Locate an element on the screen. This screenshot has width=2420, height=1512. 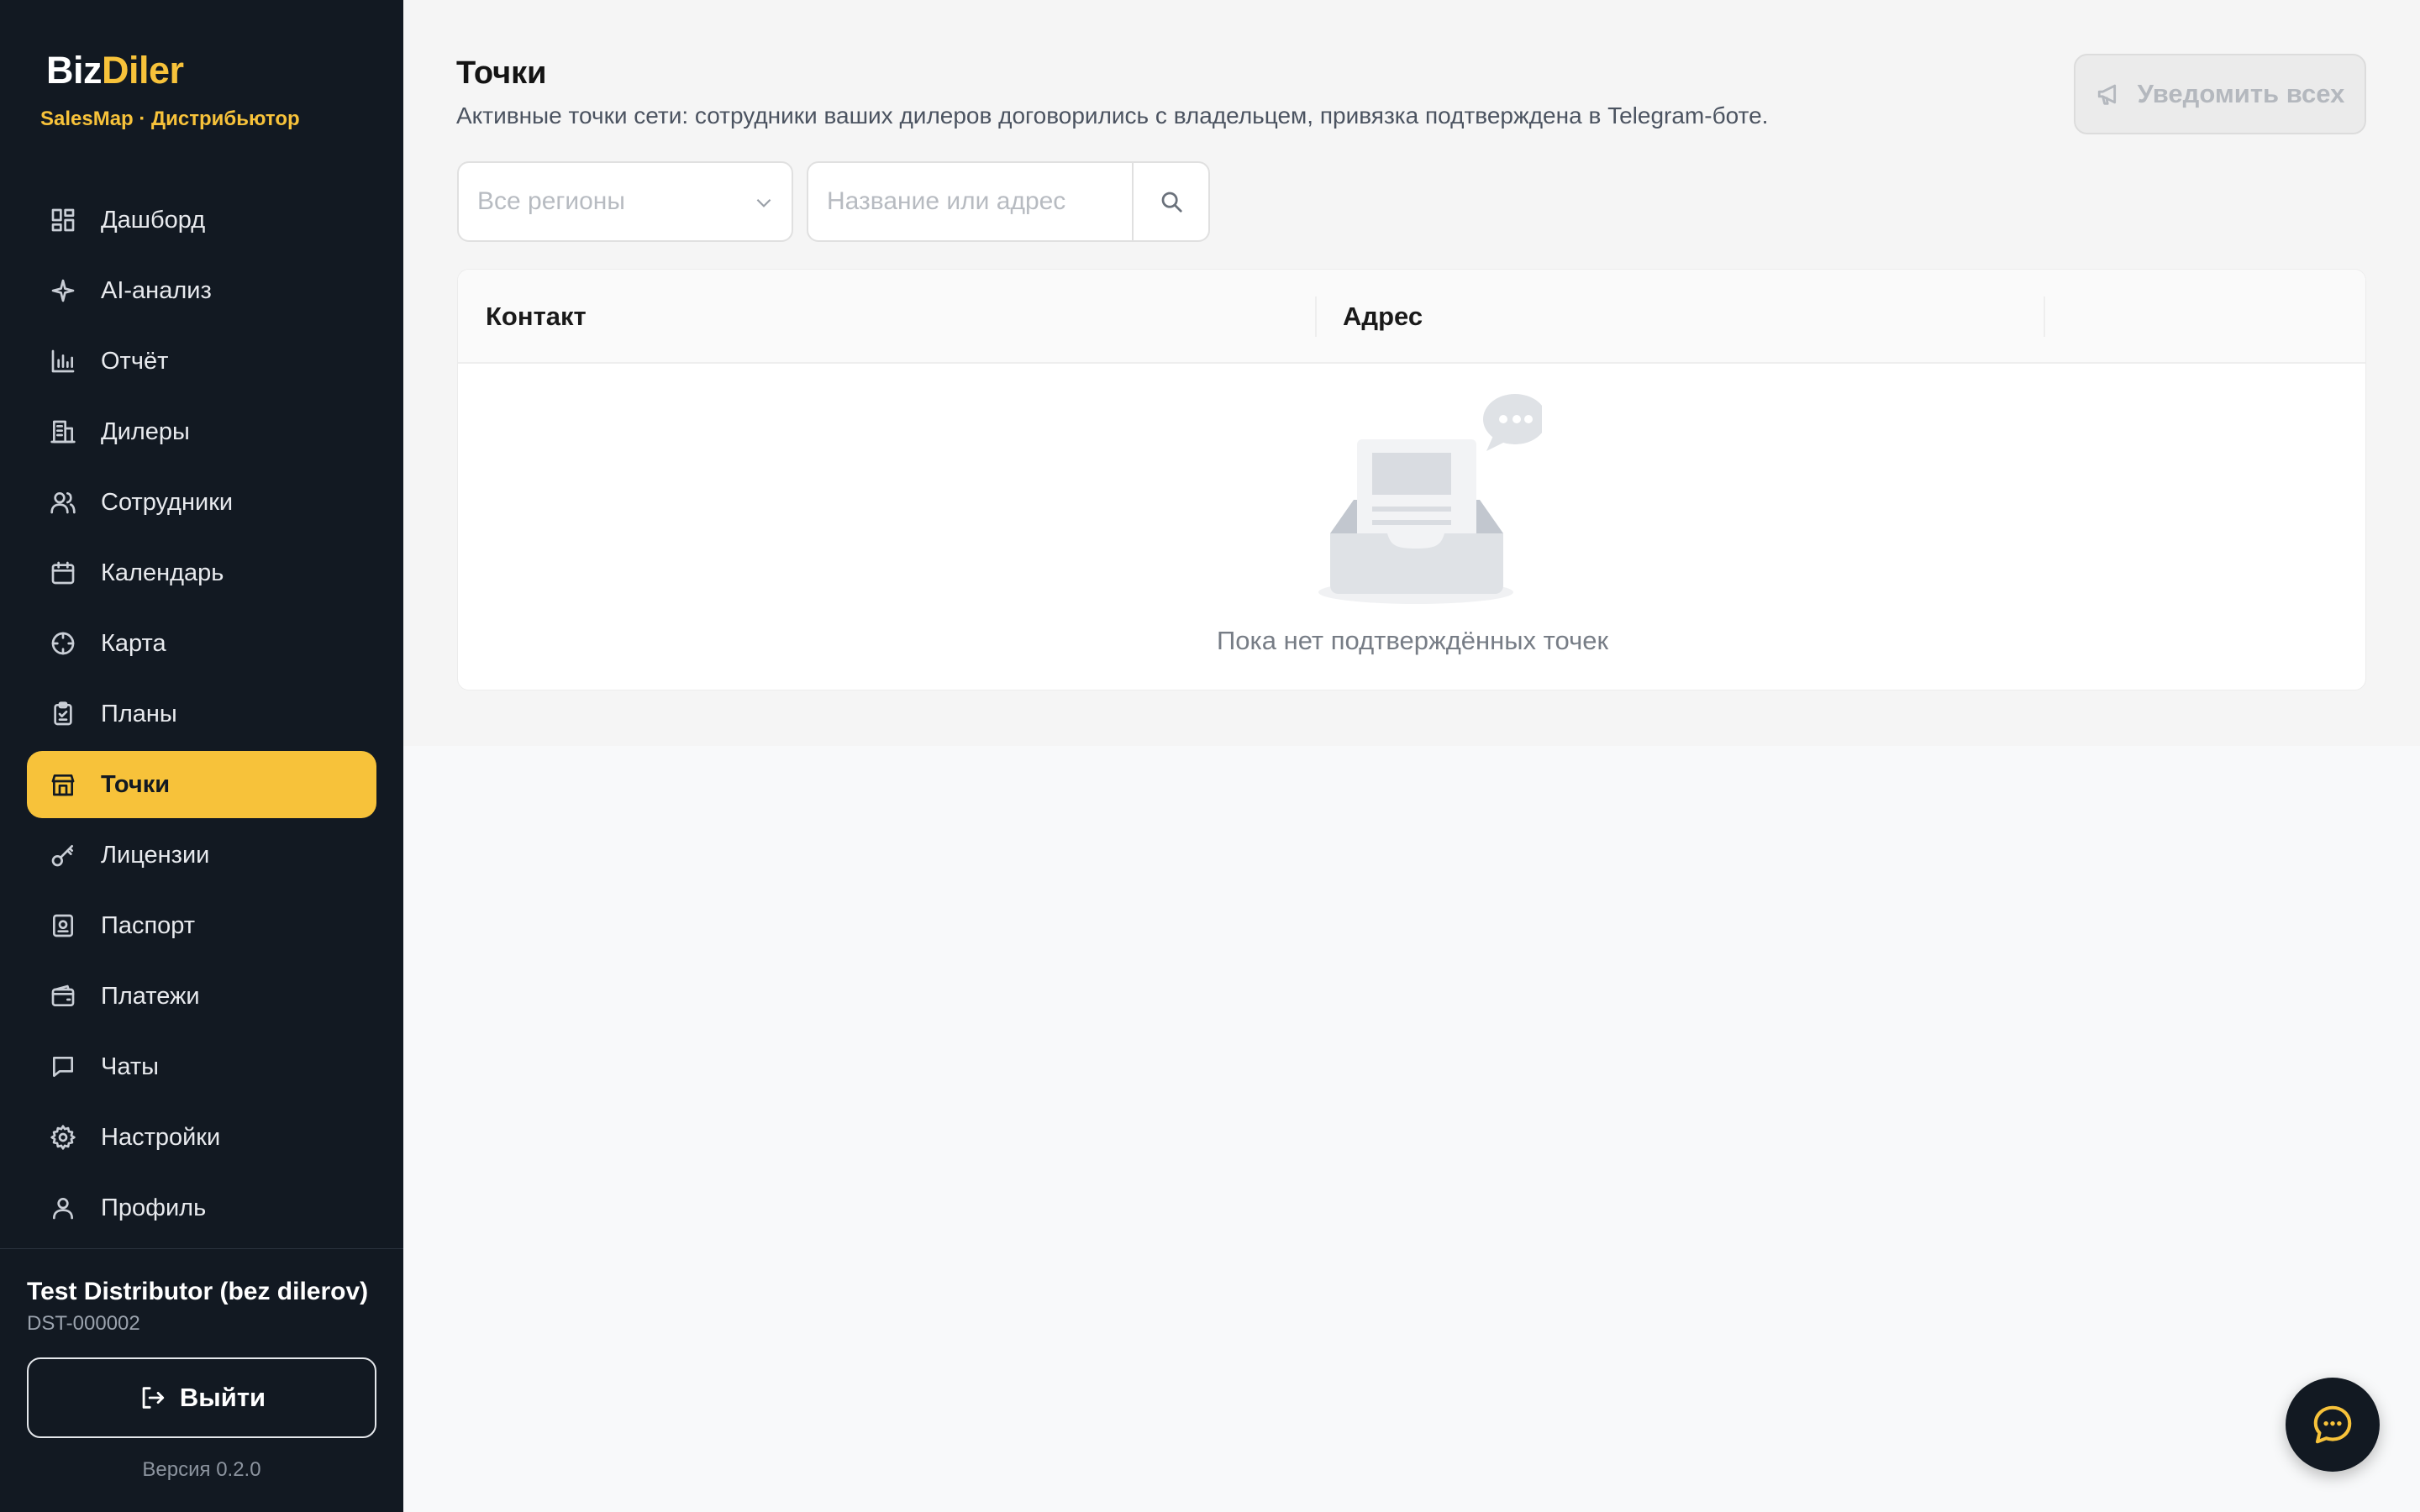
brand-subtitle: SalesMap · Дистрибьютор is located at coordinates (170, 119).